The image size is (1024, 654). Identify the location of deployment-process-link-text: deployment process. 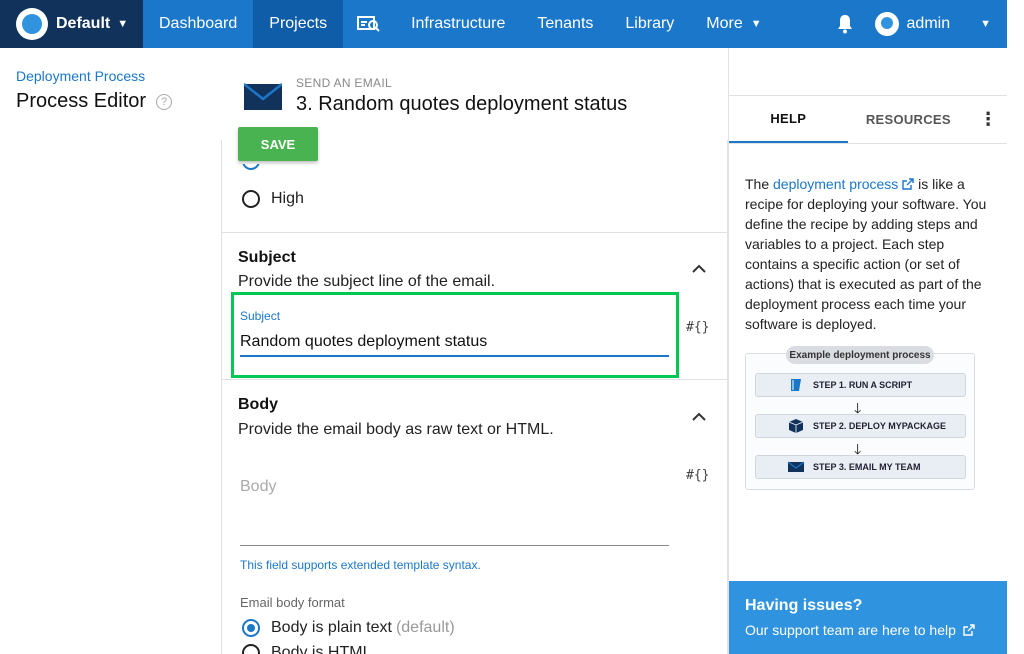
(836, 184).